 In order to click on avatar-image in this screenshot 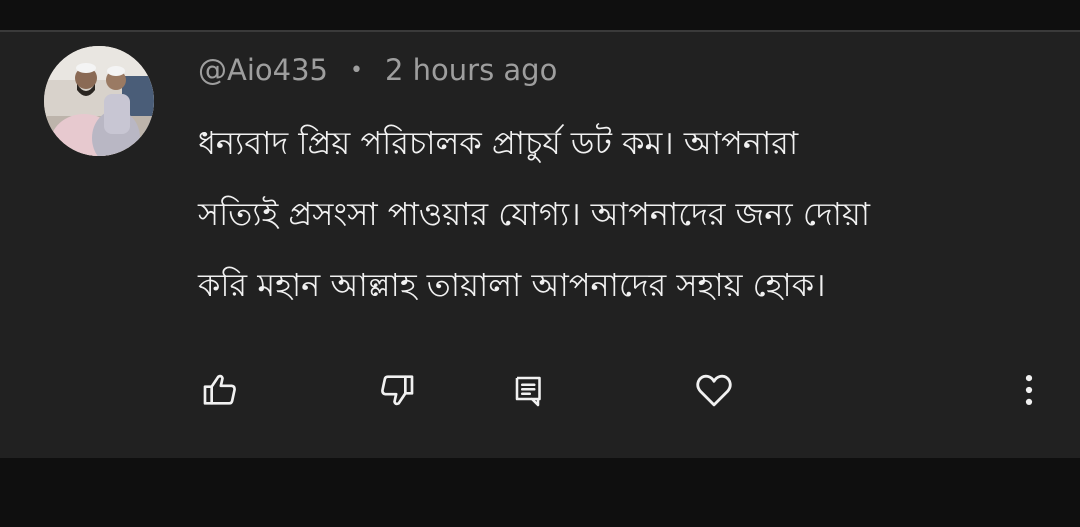, I will do `click(99, 101)`.